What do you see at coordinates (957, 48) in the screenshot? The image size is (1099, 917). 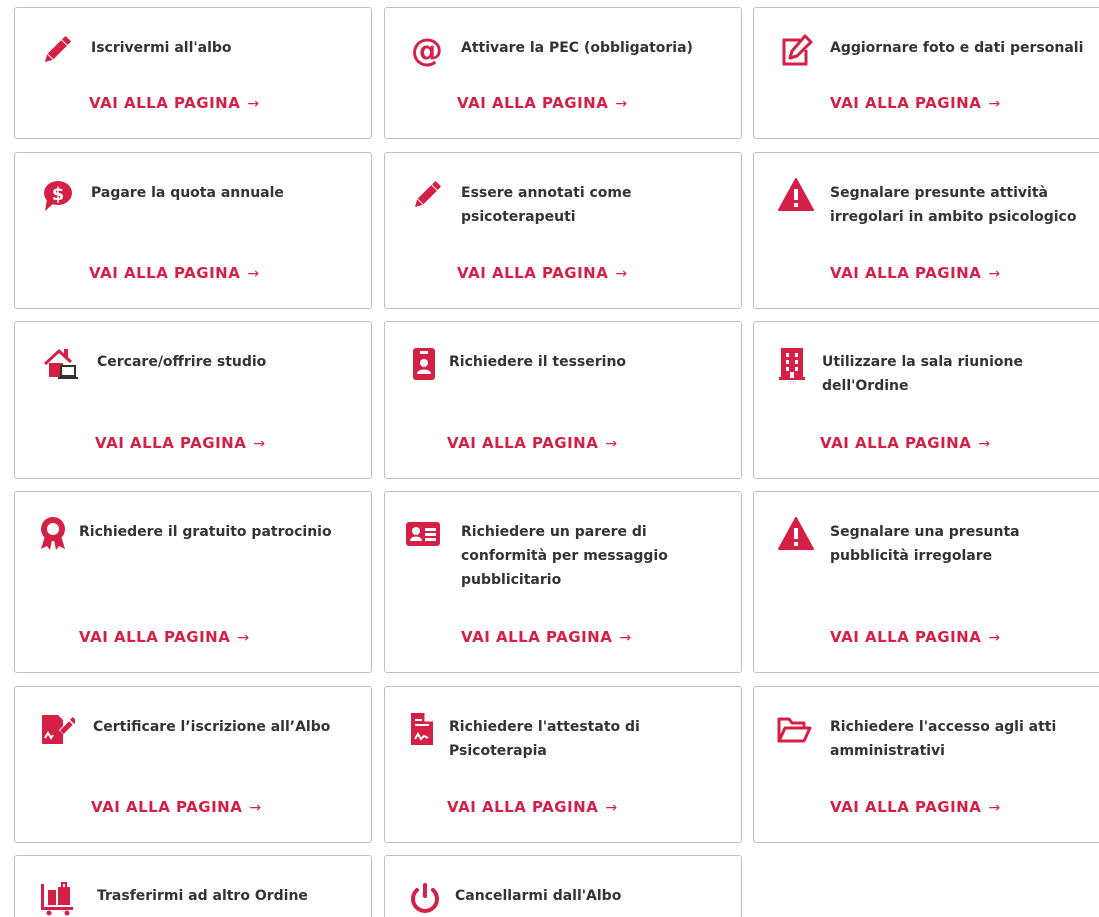 I see `card-title: Aggiornare foto e dati personali` at bounding box center [957, 48].